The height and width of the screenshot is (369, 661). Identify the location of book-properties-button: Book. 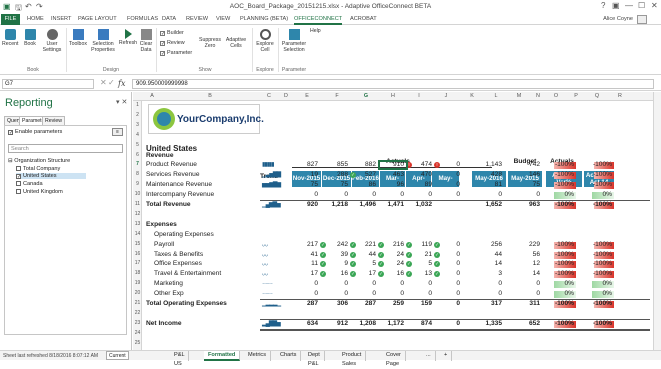
(30, 38).